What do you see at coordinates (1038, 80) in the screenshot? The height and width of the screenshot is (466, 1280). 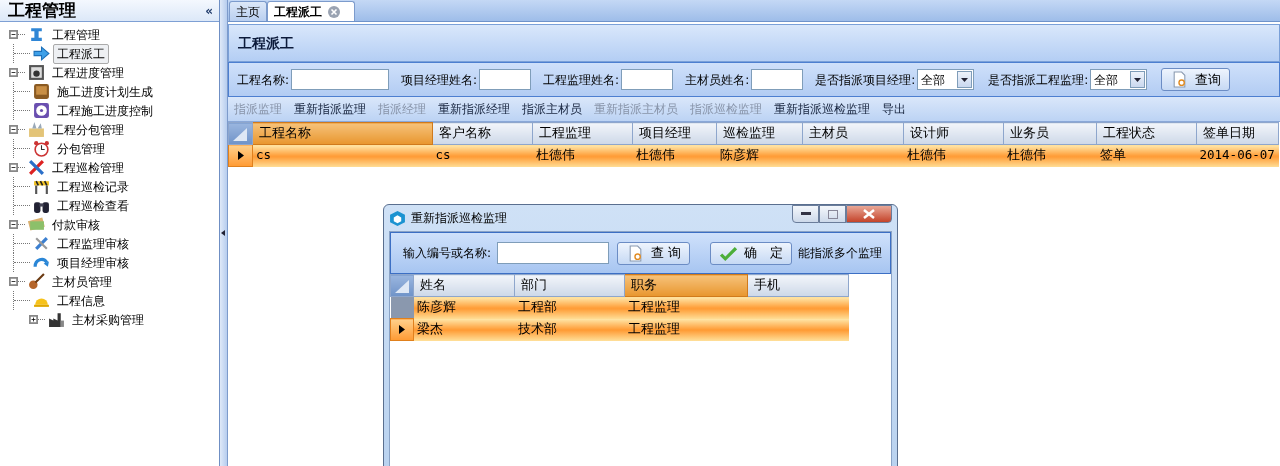 I see `field-label: 是否指派工程监理:` at bounding box center [1038, 80].